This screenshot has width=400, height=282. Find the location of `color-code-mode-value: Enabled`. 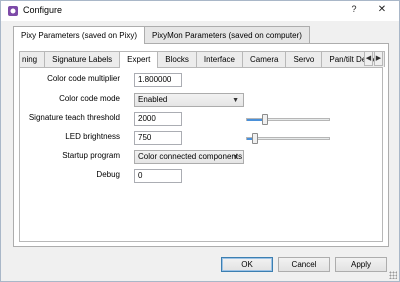

color-code-mode-value: Enabled is located at coordinates (153, 99).